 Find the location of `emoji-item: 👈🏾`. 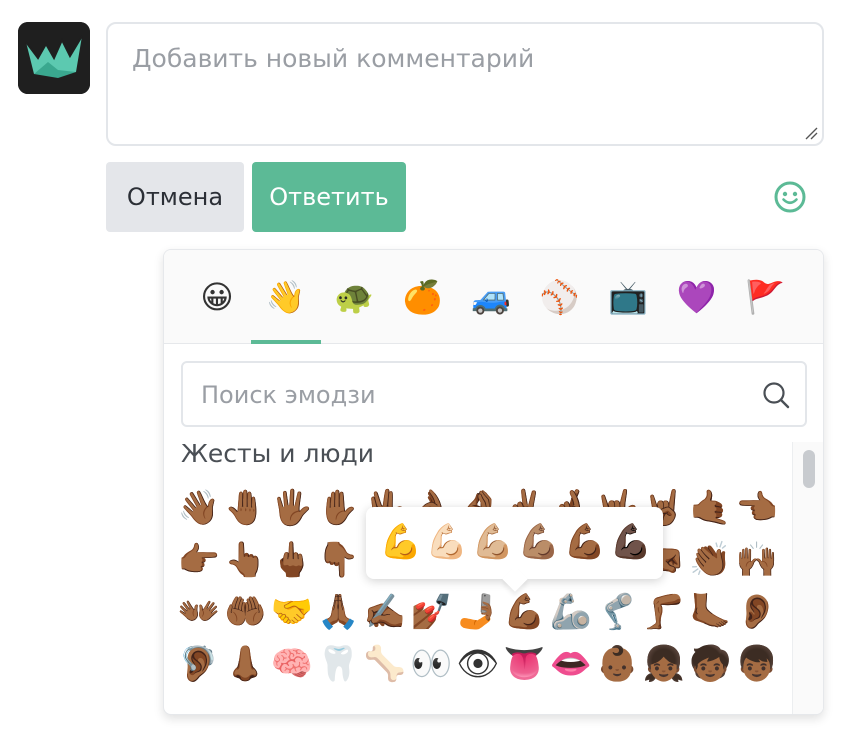

emoji-item: 👈🏾 is located at coordinates (757, 508).